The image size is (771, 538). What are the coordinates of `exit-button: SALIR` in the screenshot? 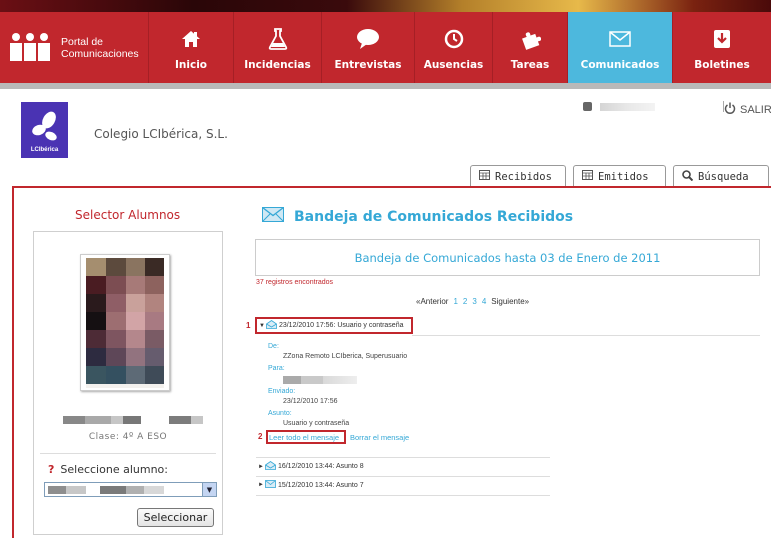 It's located at (747, 109).